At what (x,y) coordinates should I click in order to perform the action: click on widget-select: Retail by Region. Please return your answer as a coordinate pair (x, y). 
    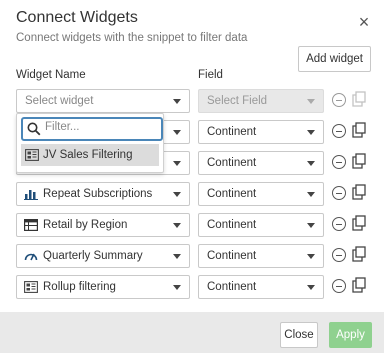
    Looking at the image, I should click on (103, 225).